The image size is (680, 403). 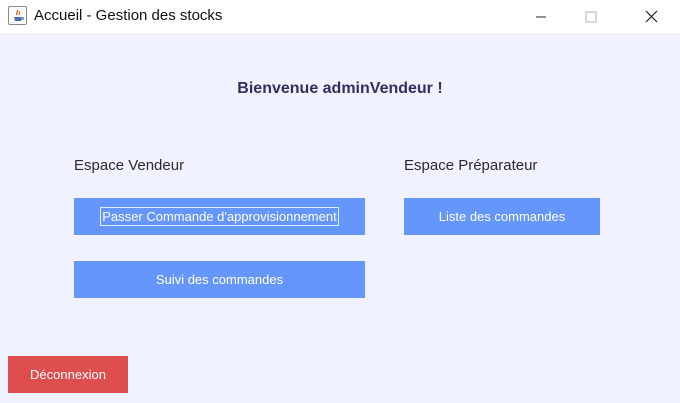 What do you see at coordinates (471, 165) in the screenshot?
I see `preparer-section-title: Espace Préparateur` at bounding box center [471, 165].